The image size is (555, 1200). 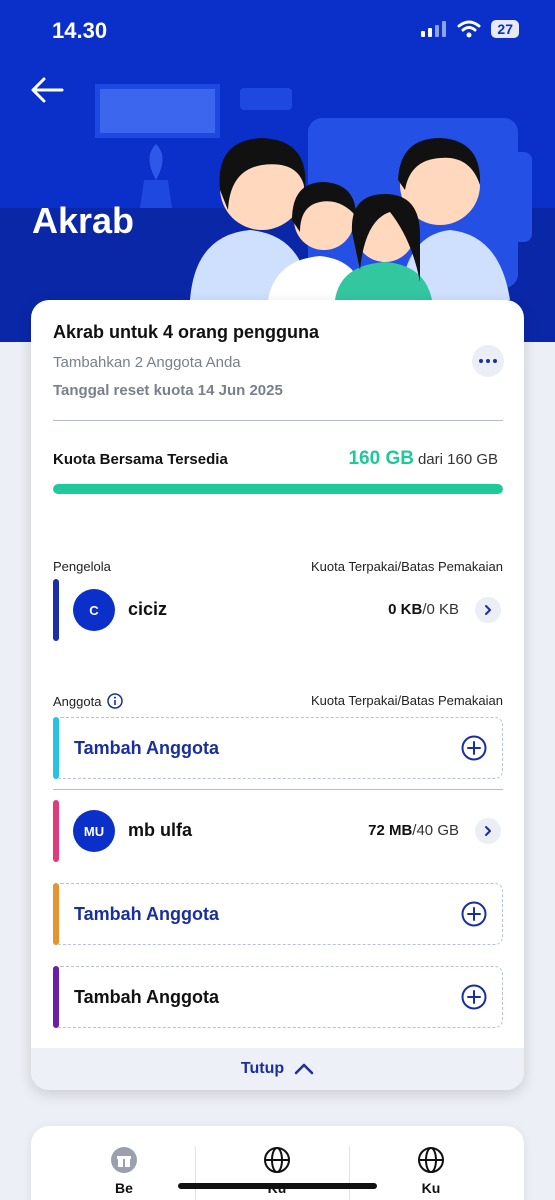 What do you see at coordinates (140, 459) in the screenshot?
I see `quota-label: Kuota Bersama Tersedia` at bounding box center [140, 459].